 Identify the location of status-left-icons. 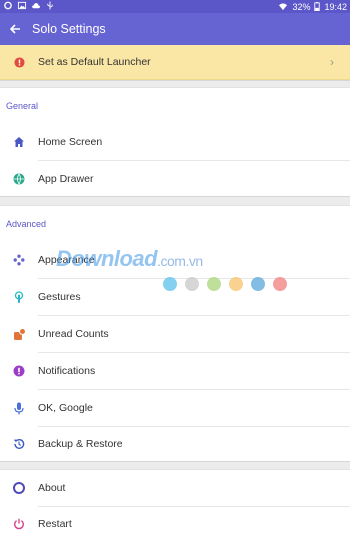
(29, 5).